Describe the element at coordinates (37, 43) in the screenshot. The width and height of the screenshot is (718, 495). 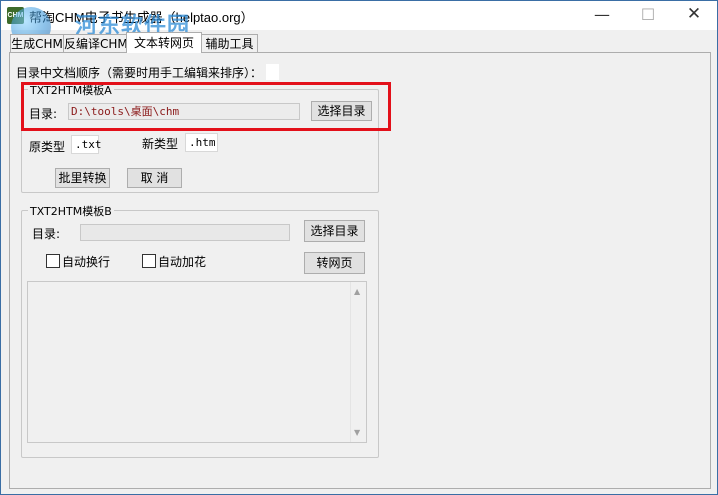
I see `tab-generate-chm: 生成CHM` at that location.